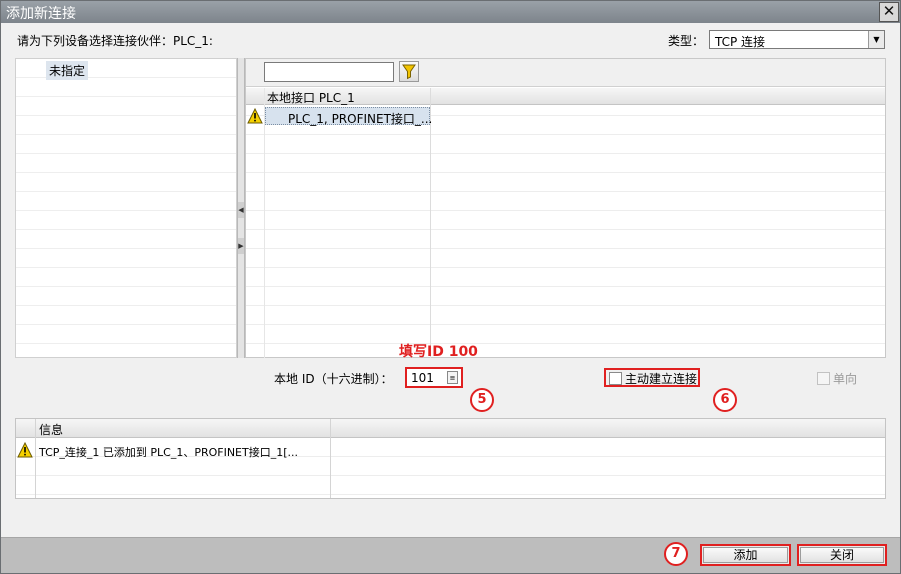 This screenshot has width=901, height=574. Describe the element at coordinates (241, 246) in the screenshot. I see `expand-right-icon: ▶` at that location.